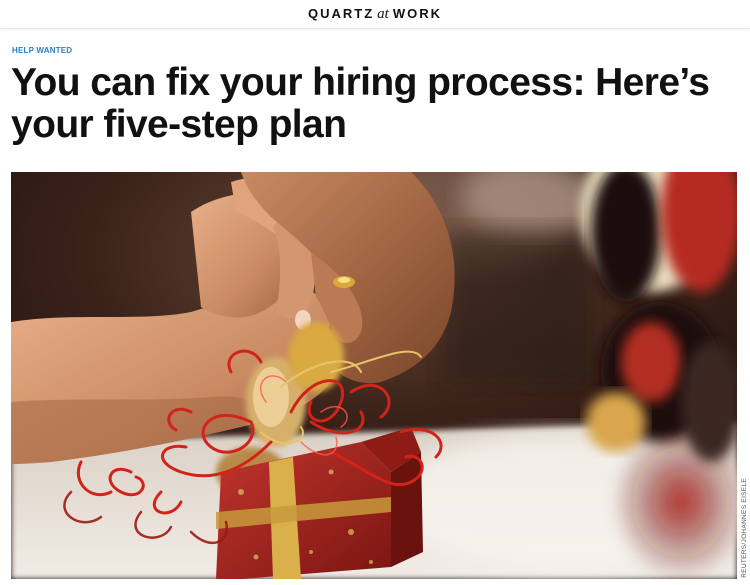 The width and height of the screenshot is (750, 585). I want to click on logo-text-quartz: QUARTZ, so click(341, 13).